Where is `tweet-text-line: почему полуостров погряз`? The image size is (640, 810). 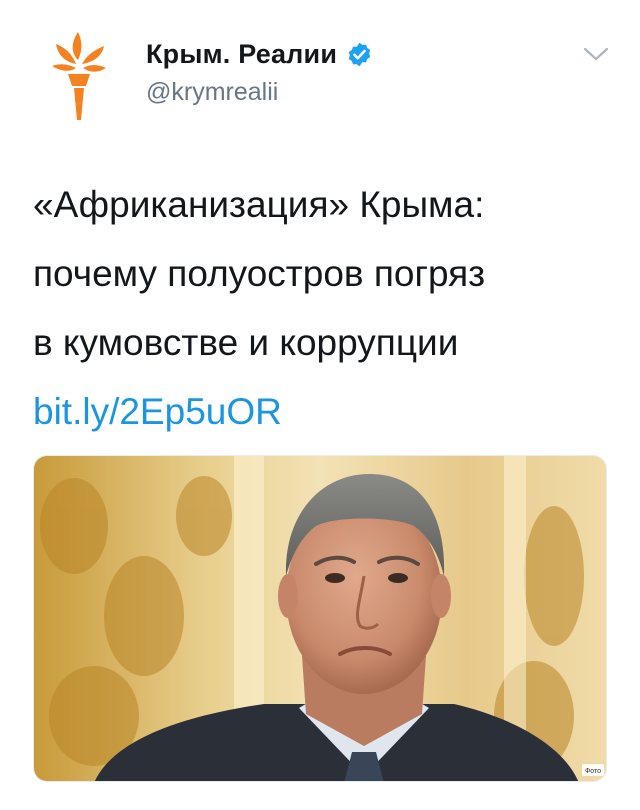
tweet-text-line: почему полуостров погряз is located at coordinates (259, 273).